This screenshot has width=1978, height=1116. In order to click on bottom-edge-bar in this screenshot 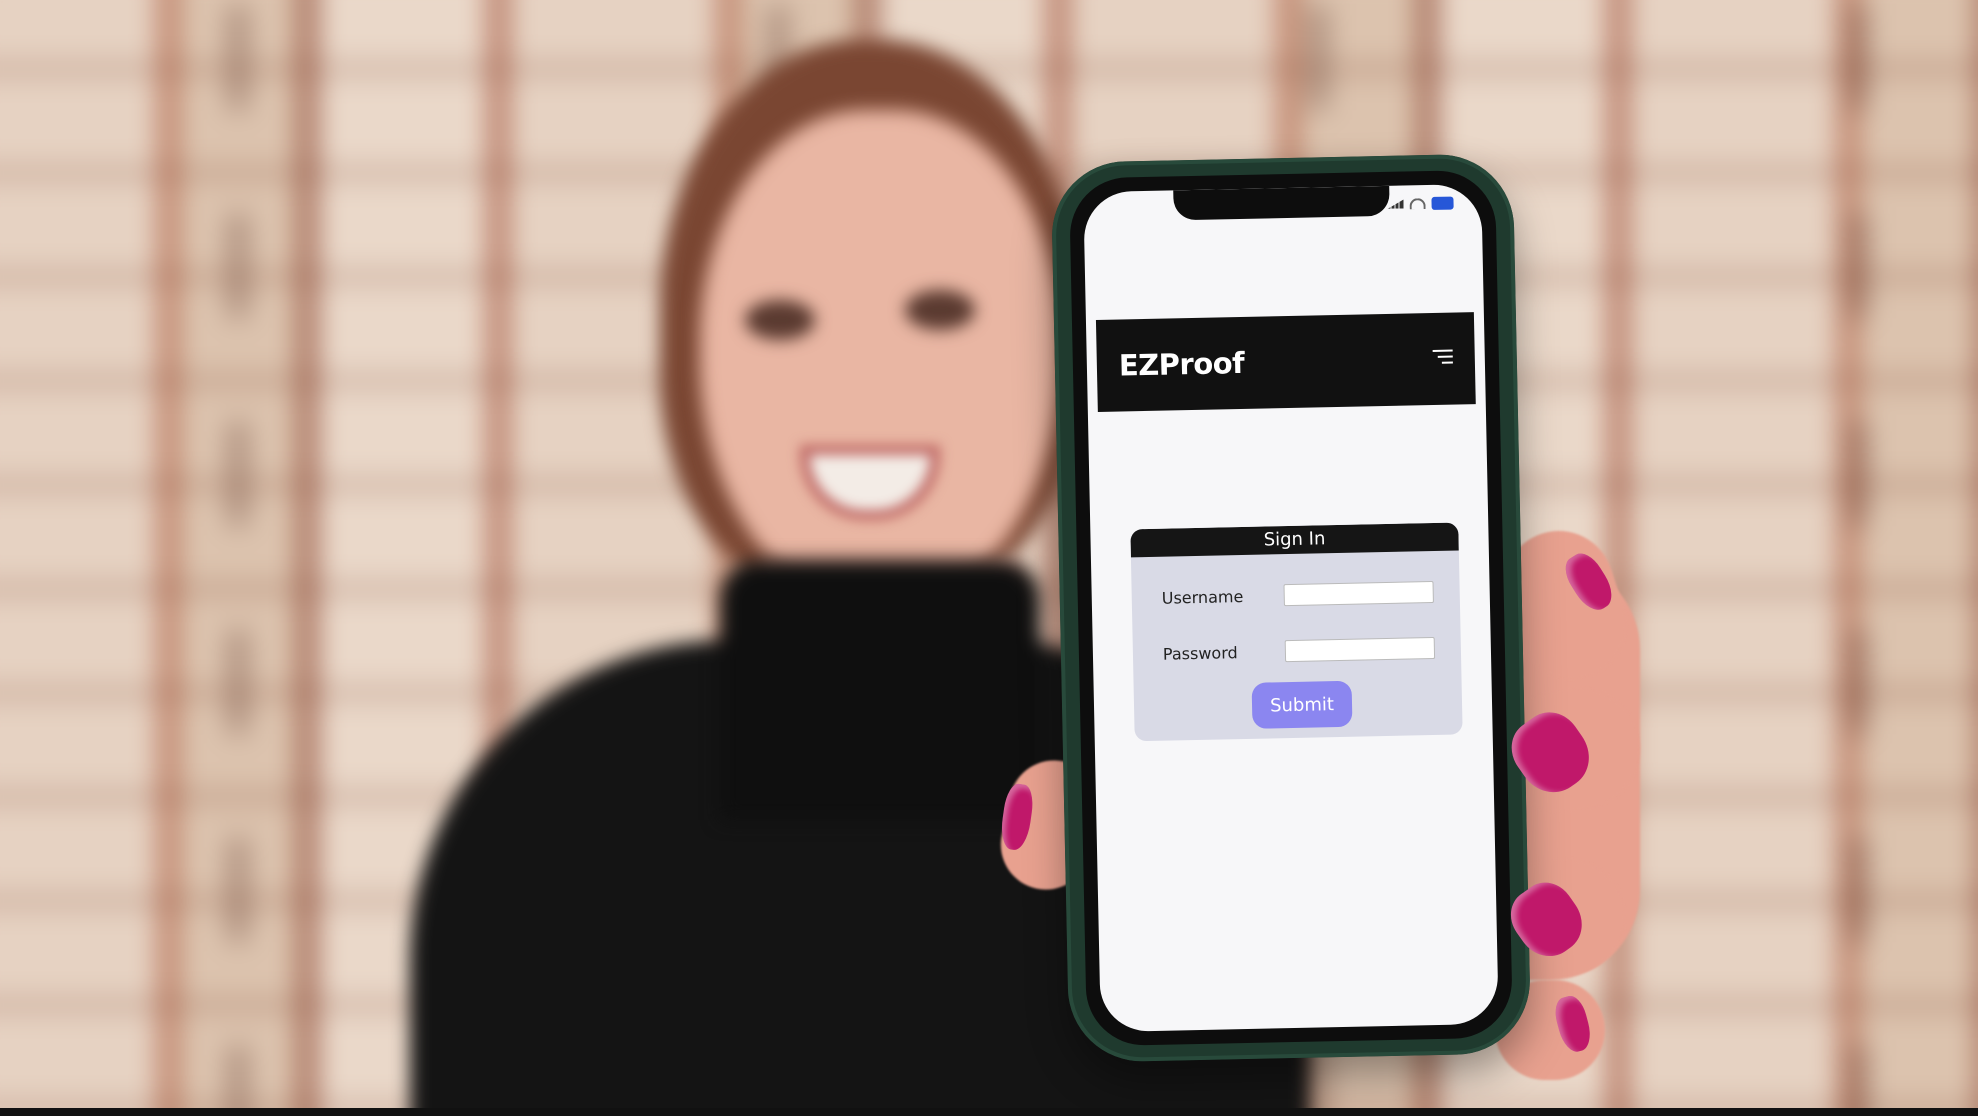, I will do `click(989, 1112)`.